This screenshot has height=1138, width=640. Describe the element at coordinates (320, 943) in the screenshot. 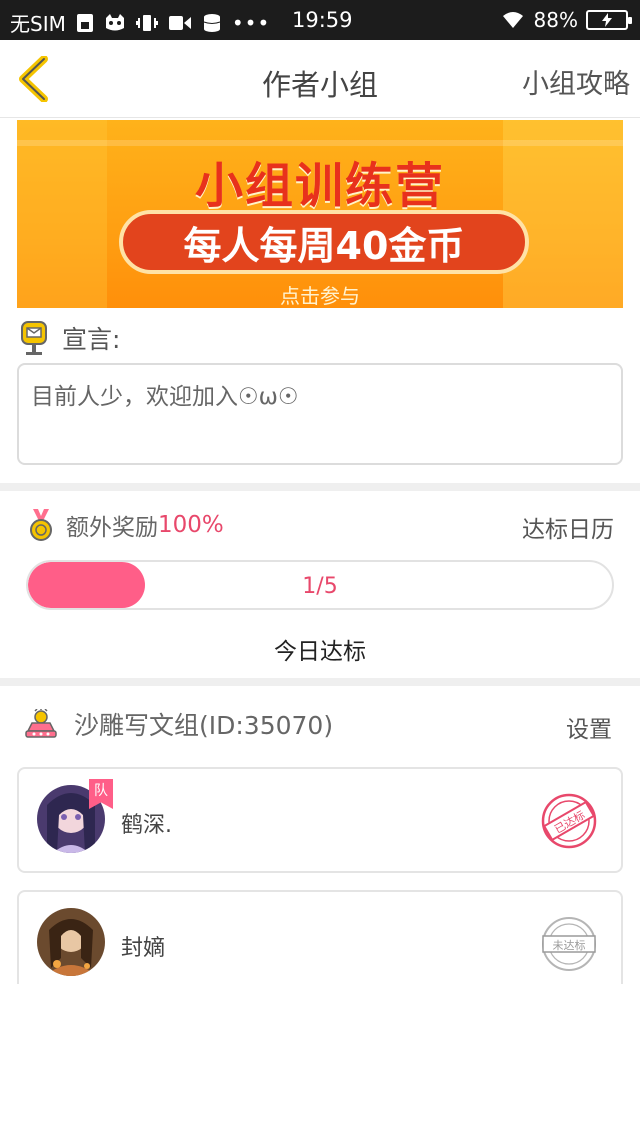

I see `member-card: 封嫡 未达标` at that location.